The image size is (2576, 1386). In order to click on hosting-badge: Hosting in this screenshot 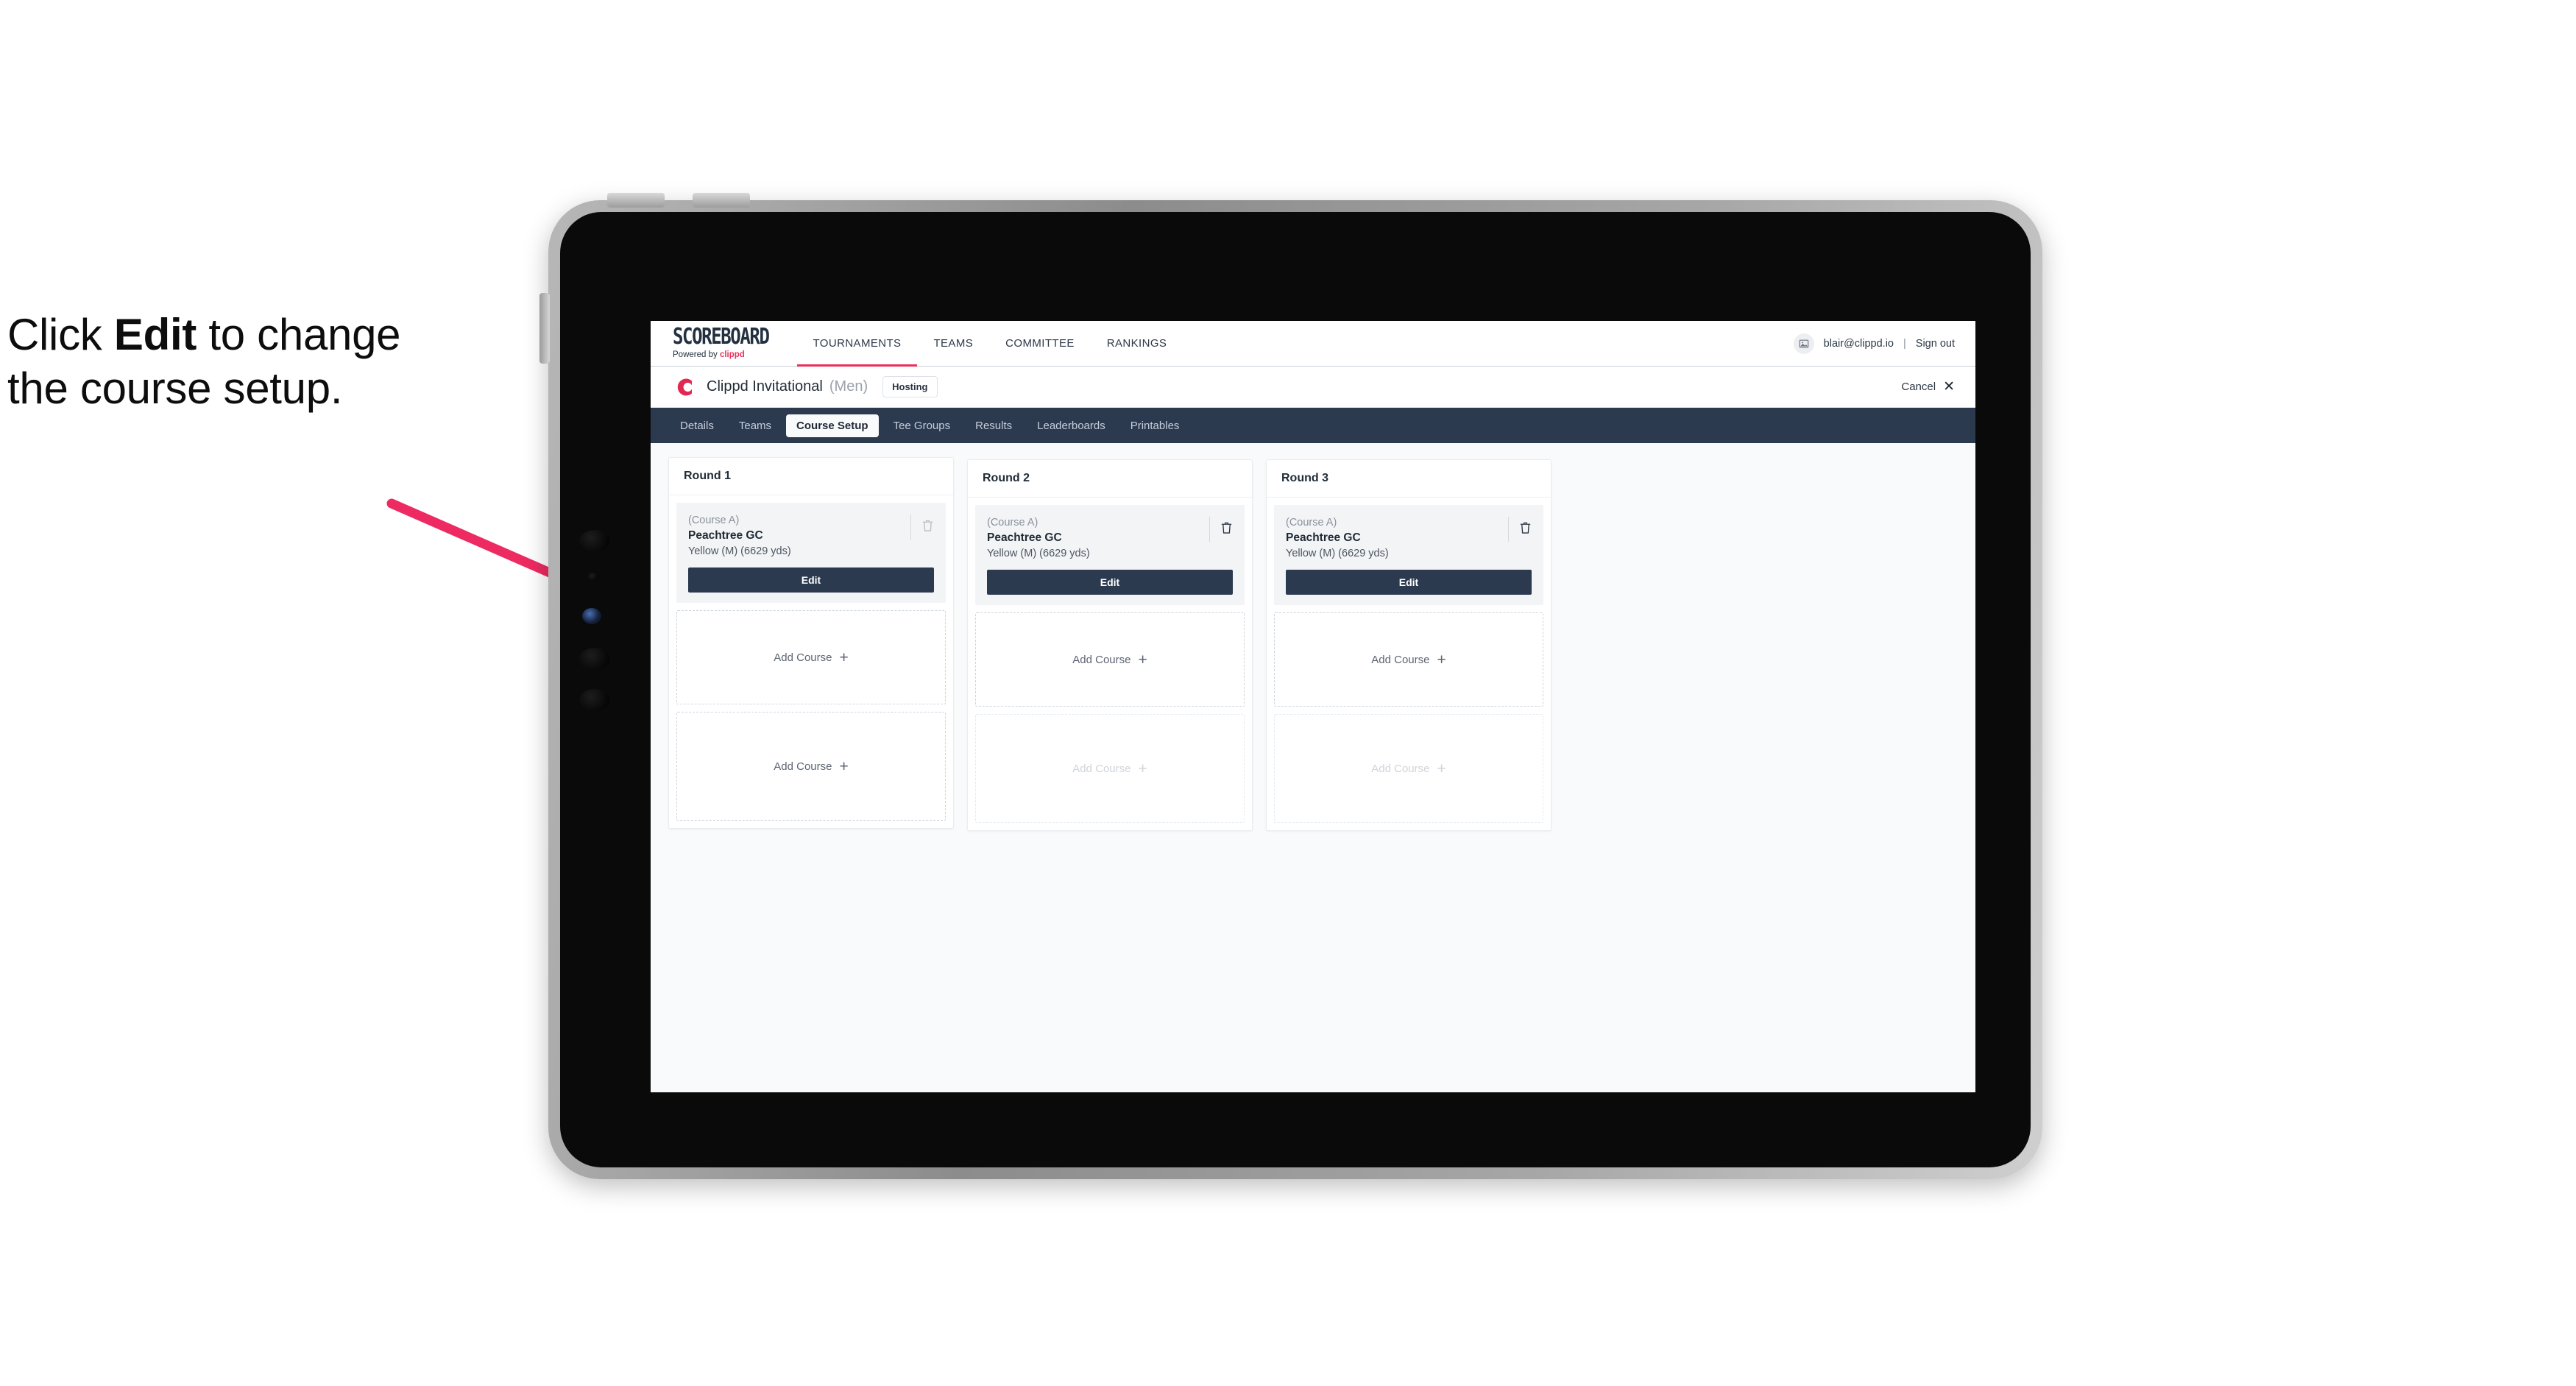, I will do `click(910, 386)`.